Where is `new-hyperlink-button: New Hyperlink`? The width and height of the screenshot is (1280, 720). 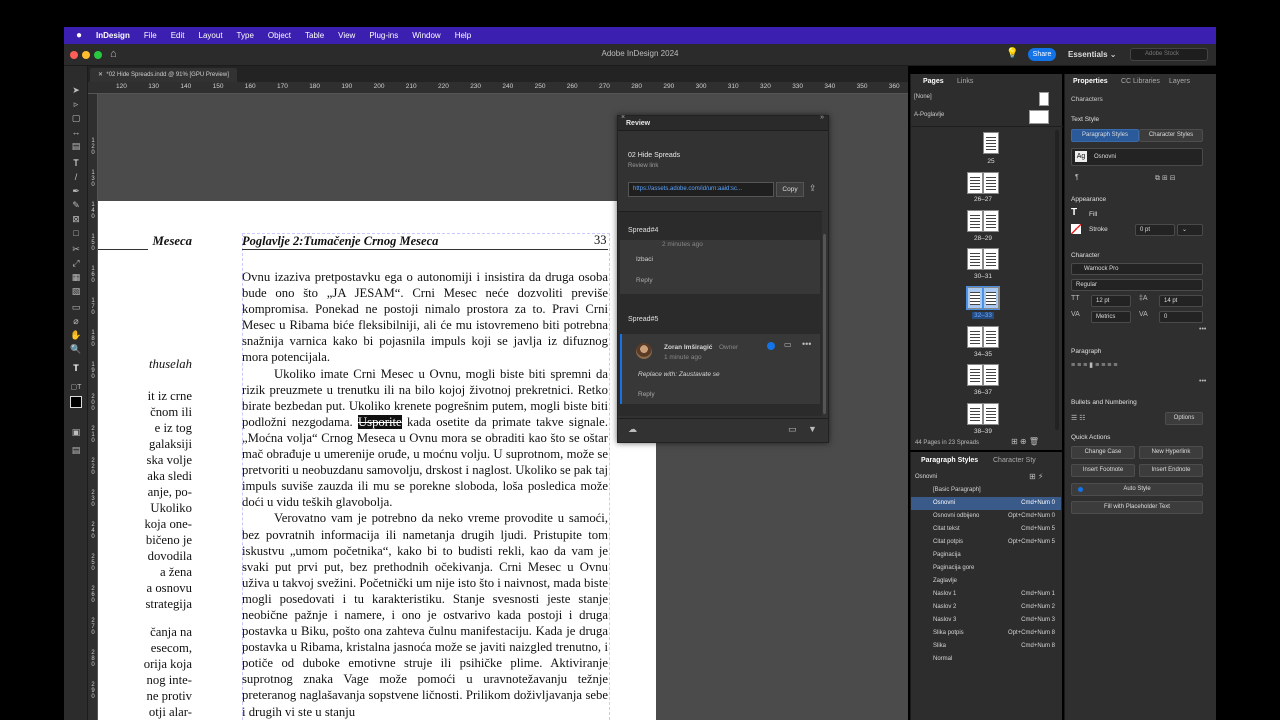 new-hyperlink-button: New Hyperlink is located at coordinates (1171, 452).